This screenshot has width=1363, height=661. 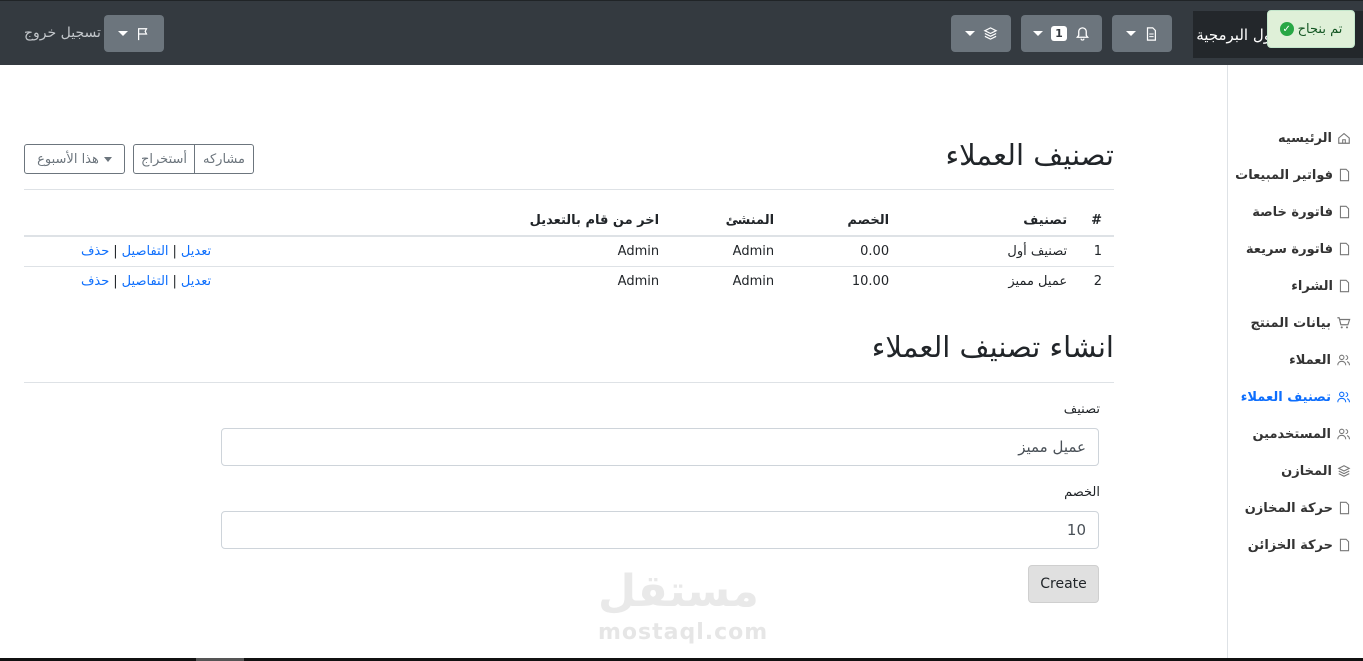 I want to click on sidebar-item-warehouses: المخازن, so click(x=1316, y=471).